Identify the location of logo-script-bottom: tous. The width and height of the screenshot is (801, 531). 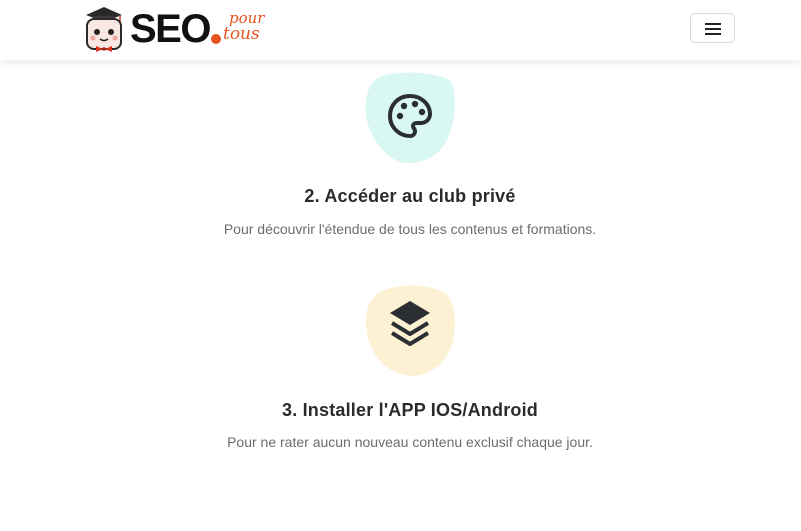
(241, 34).